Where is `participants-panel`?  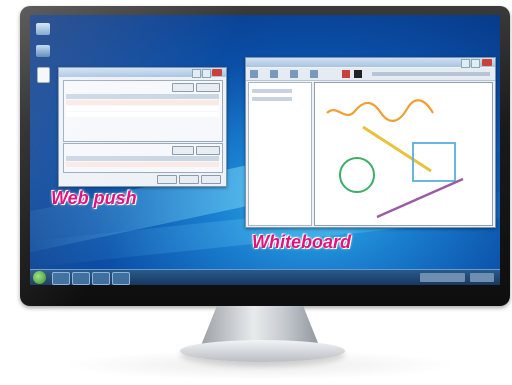 participants-panel is located at coordinates (280, 154).